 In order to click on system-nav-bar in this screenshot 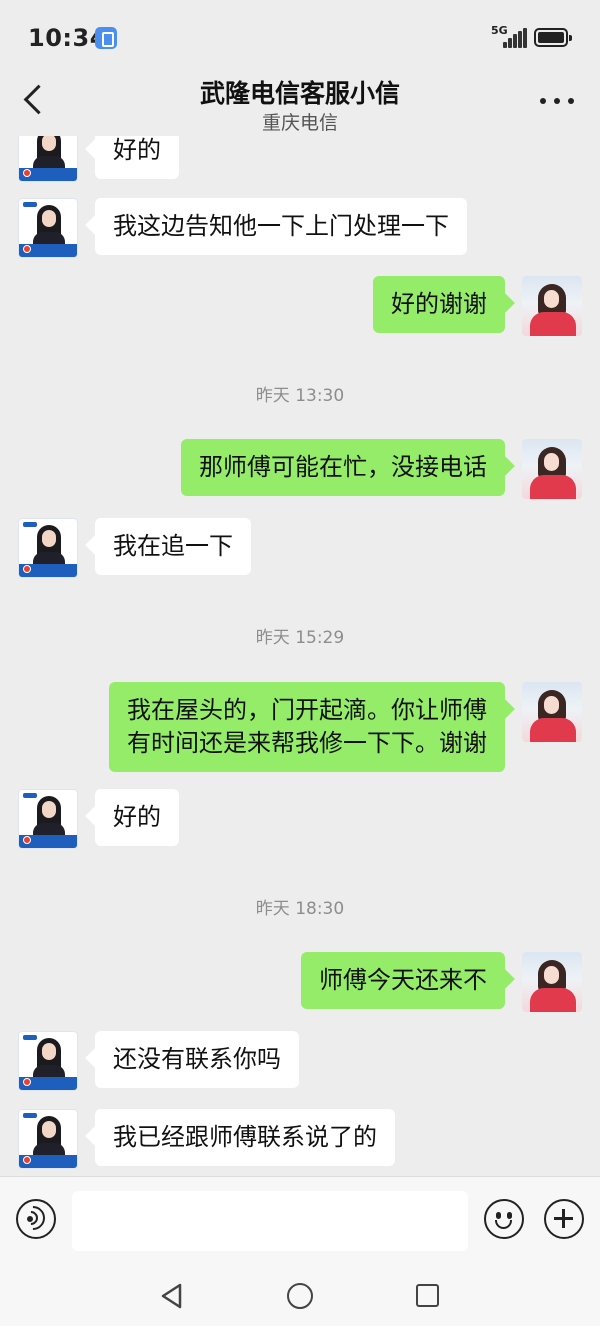, I will do `click(300, 1295)`.